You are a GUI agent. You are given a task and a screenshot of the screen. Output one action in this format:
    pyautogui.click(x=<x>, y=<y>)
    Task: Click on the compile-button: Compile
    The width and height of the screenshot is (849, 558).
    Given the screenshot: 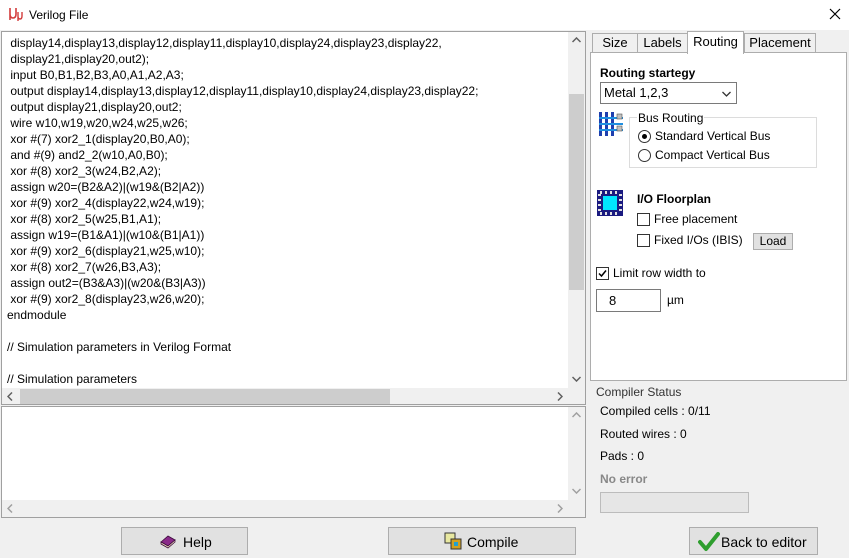 What is the action you would take?
    pyautogui.click(x=482, y=541)
    